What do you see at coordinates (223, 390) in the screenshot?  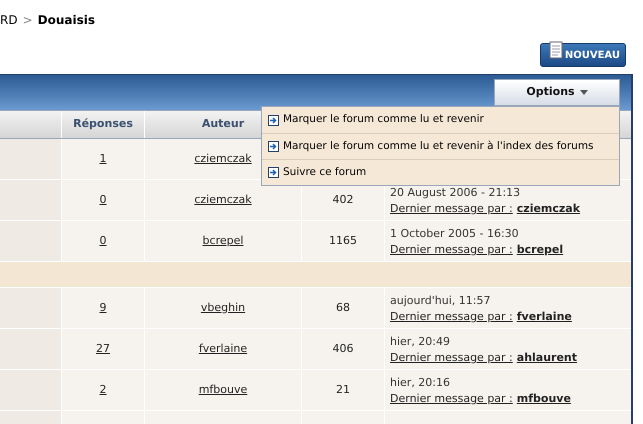 I see `author-link: mfbouve` at bounding box center [223, 390].